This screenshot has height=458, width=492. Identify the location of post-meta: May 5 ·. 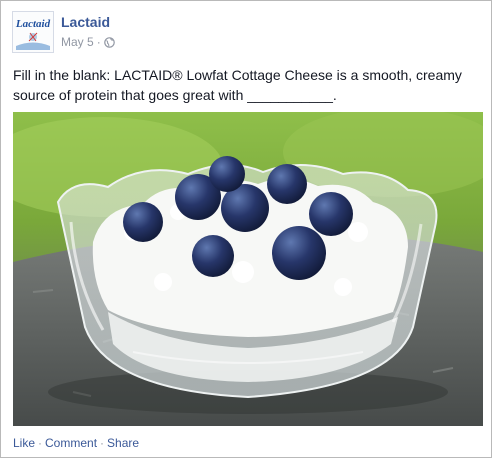
(88, 42).